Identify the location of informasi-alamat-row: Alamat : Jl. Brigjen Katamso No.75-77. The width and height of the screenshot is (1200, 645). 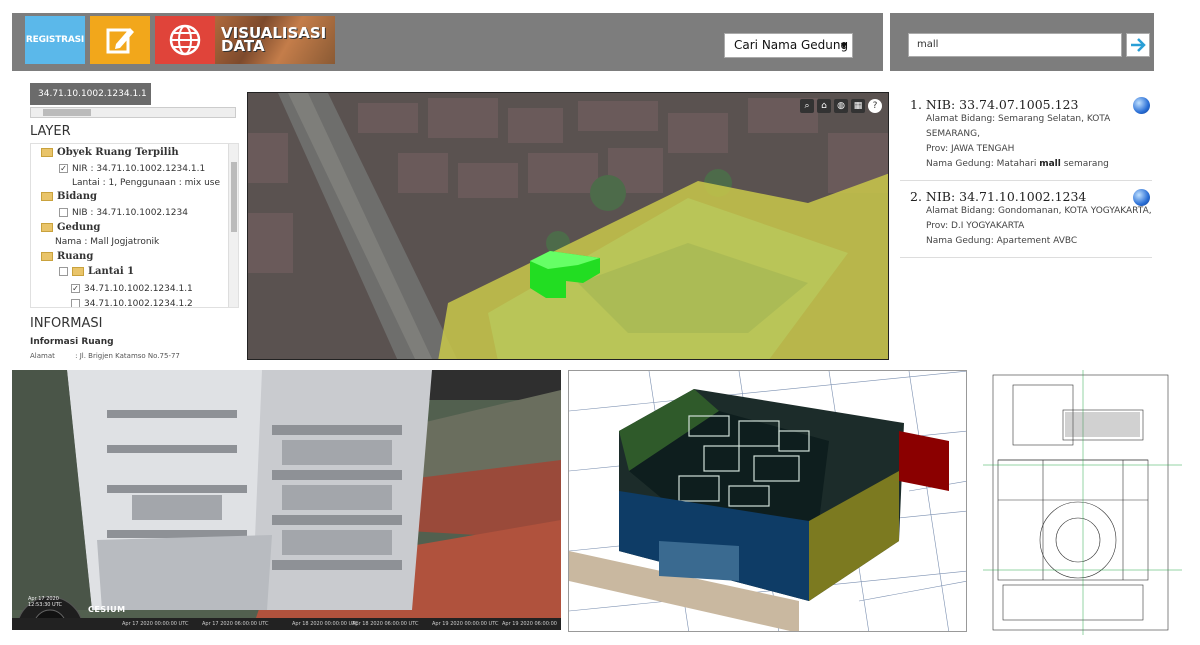
(105, 356).